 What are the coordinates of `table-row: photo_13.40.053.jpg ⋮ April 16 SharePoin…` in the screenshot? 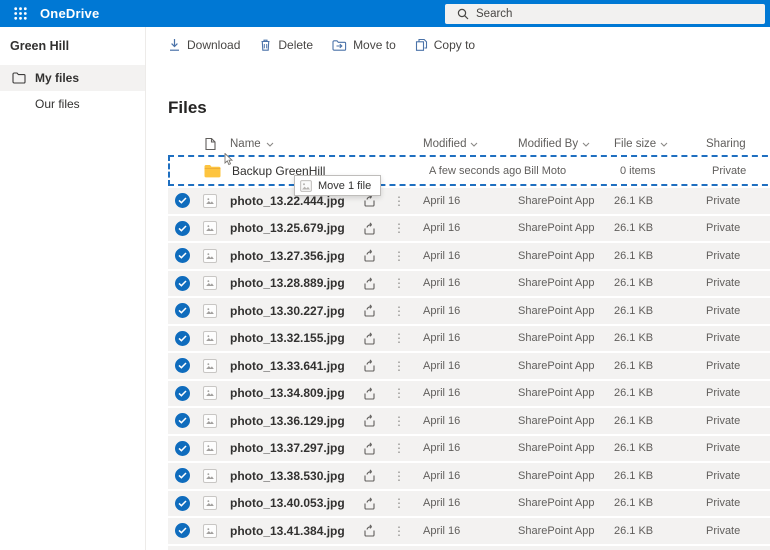 It's located at (469, 503).